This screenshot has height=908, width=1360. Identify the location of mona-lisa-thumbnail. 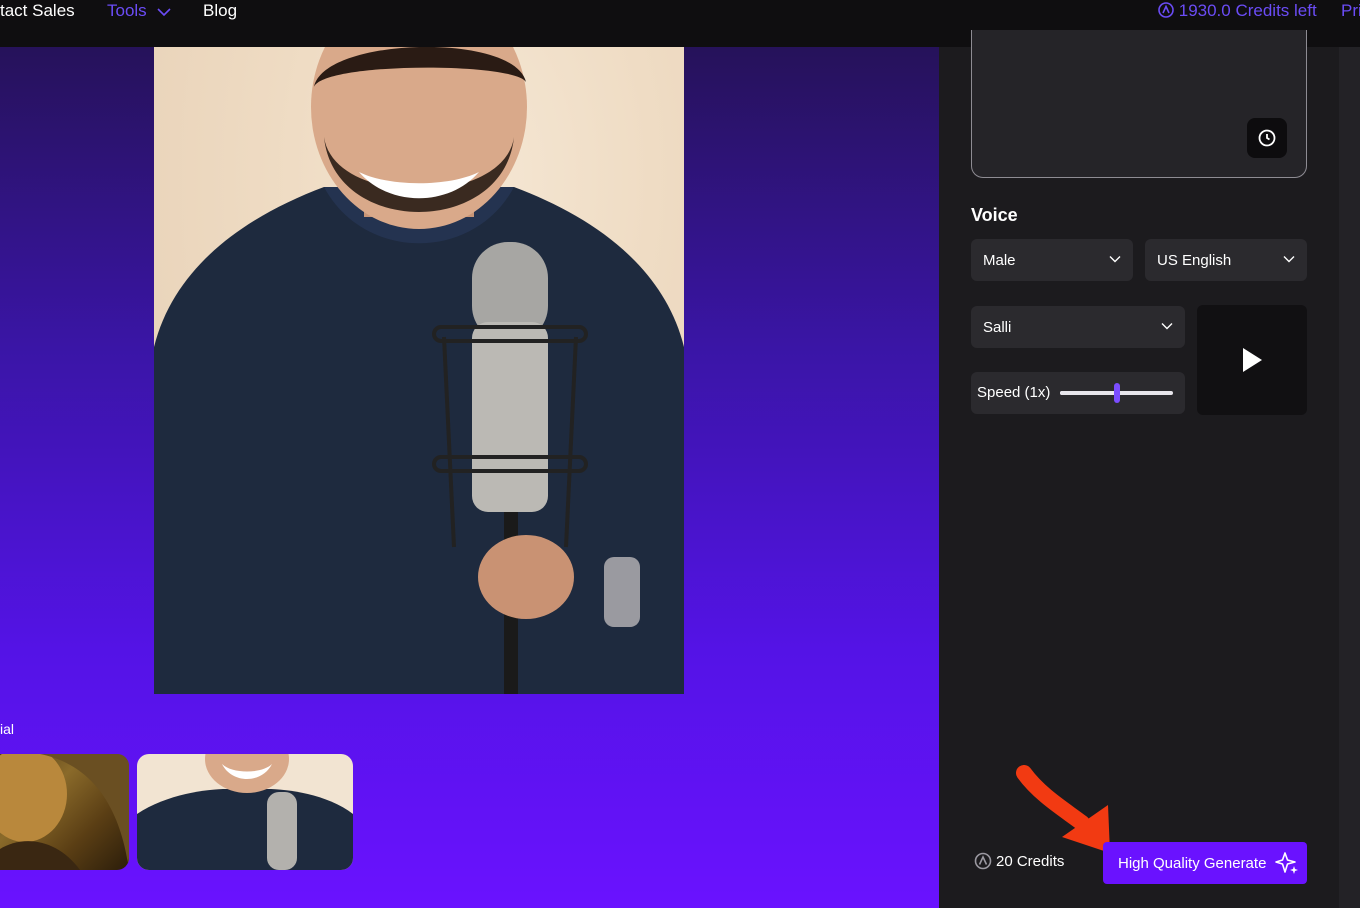
(64, 812).